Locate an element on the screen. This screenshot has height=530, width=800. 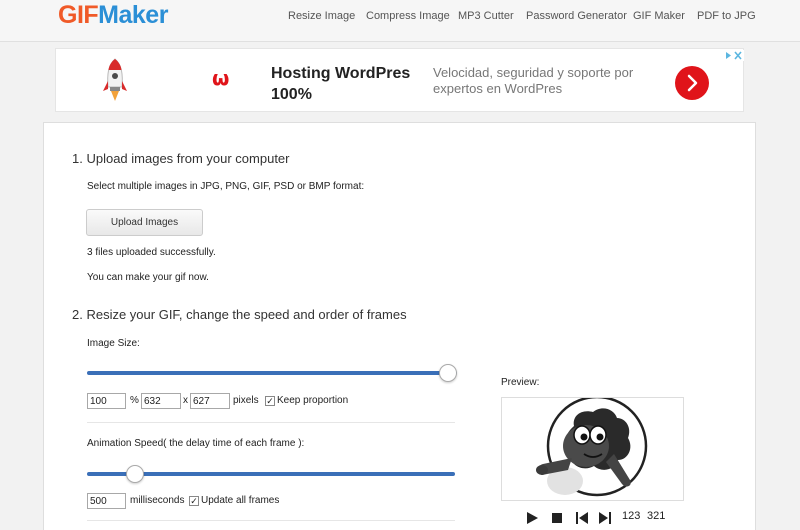
order-ascending-label: 123 is located at coordinates (631, 516).